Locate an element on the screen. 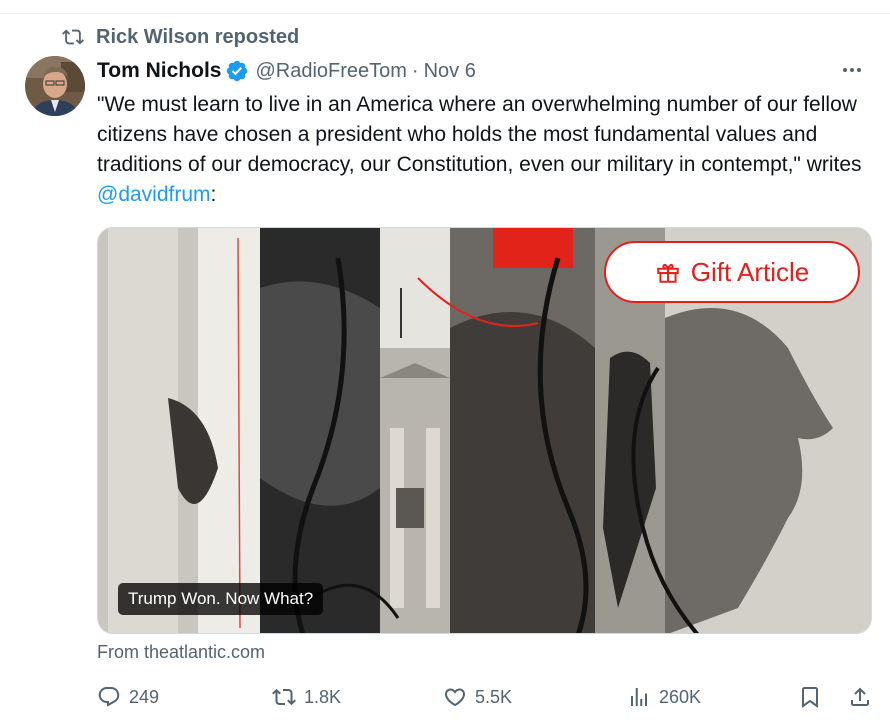  post-date: Nov 6 is located at coordinates (450, 71).